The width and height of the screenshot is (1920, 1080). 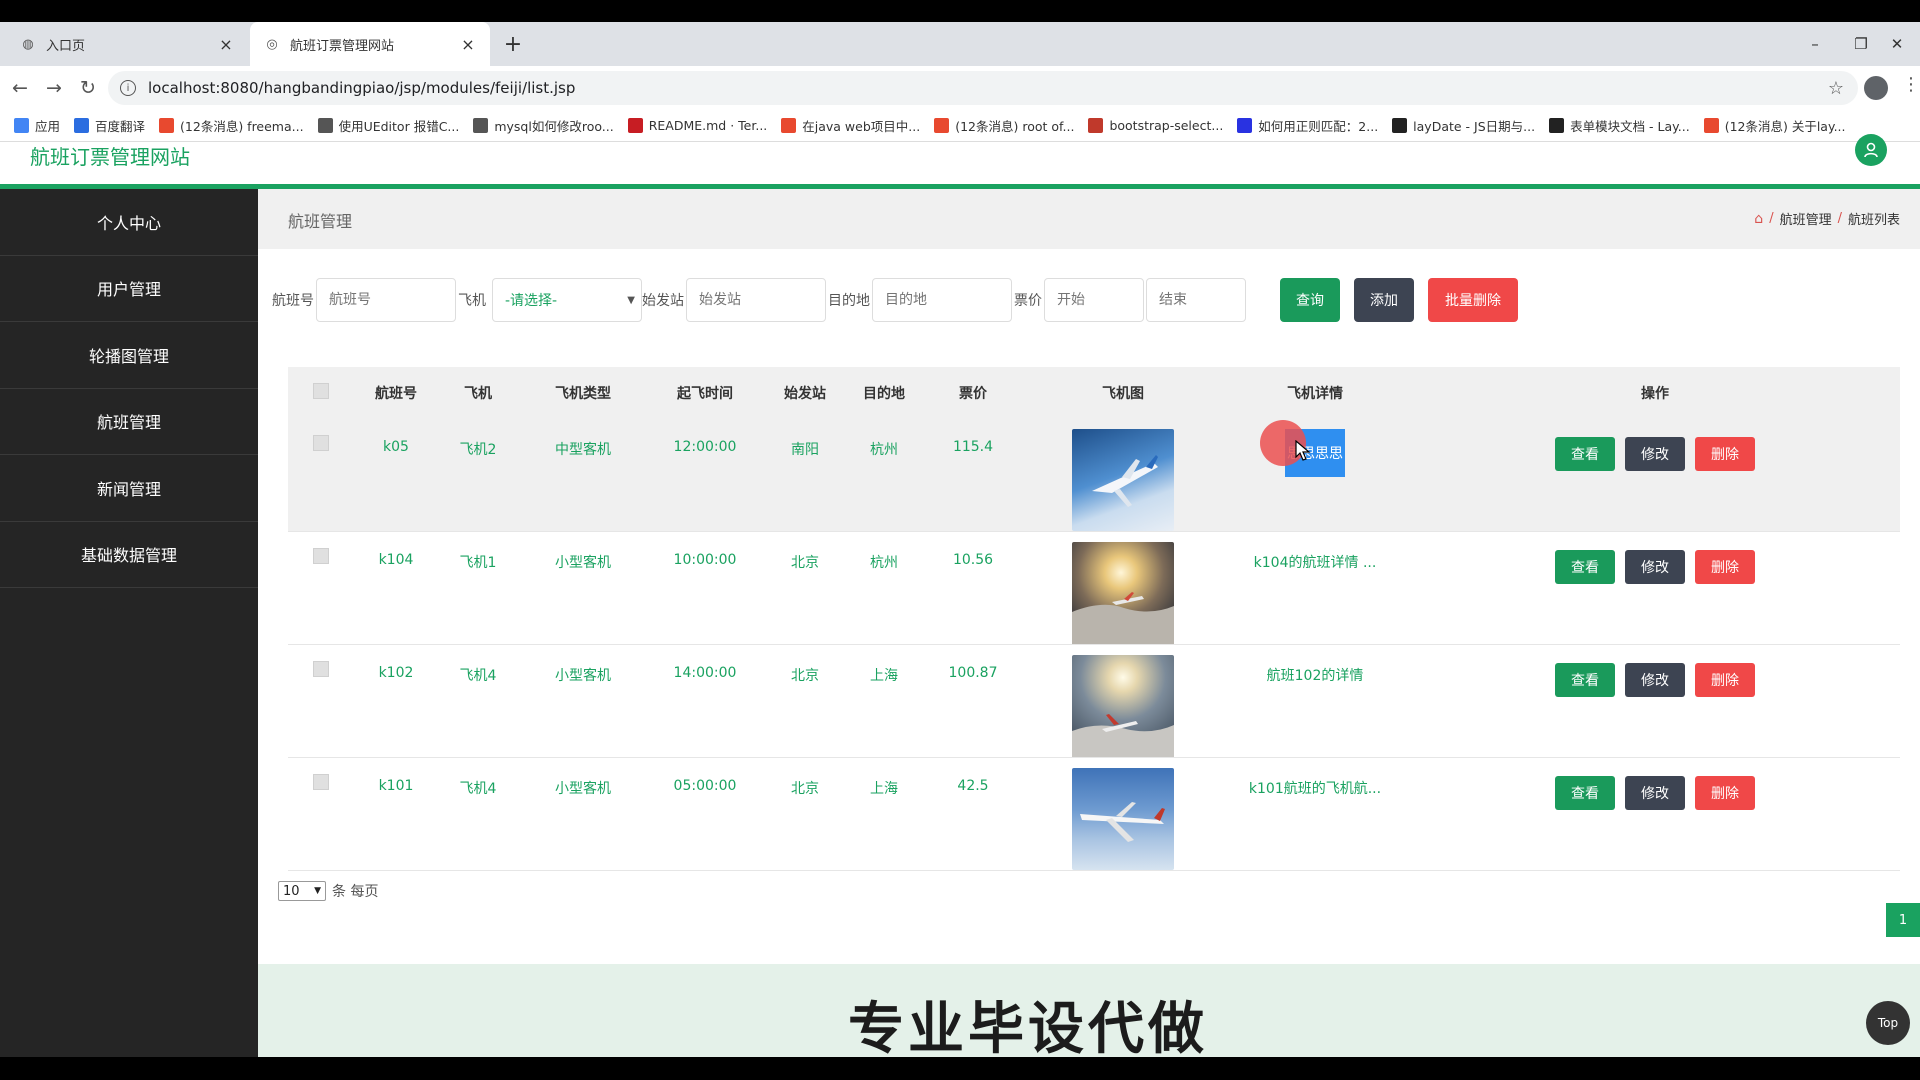 What do you see at coordinates (54, 88) in the screenshot?
I see `forward-icon: →` at bounding box center [54, 88].